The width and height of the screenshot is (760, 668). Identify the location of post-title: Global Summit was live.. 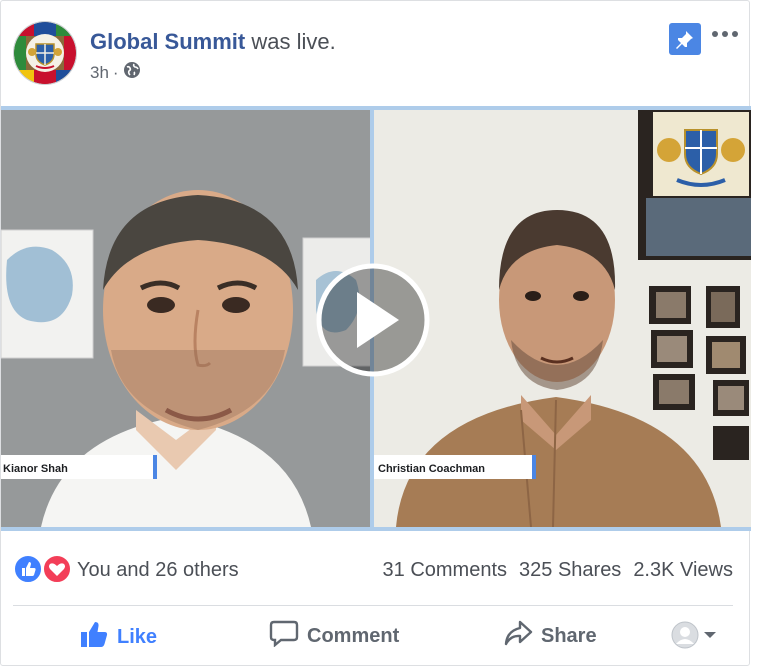
(213, 42).